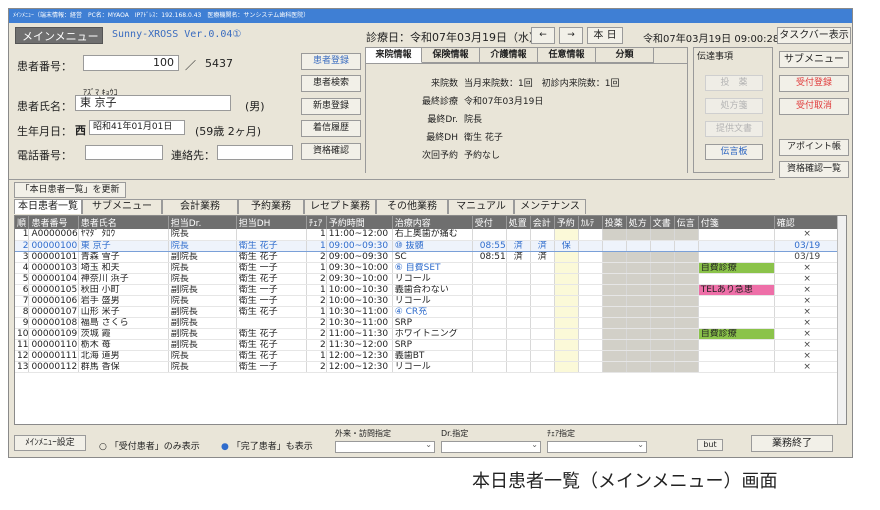 Image resolution: width=880 pixels, height=510 pixels. I want to click on tab-insurance-info: 保険情報, so click(451, 55).